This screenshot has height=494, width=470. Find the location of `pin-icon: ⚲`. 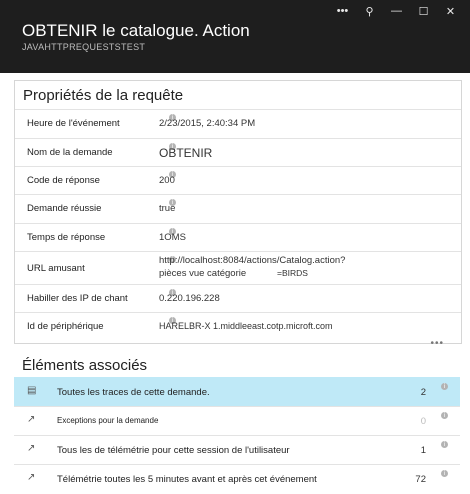

pin-icon: ⚲ is located at coordinates (369, 11).